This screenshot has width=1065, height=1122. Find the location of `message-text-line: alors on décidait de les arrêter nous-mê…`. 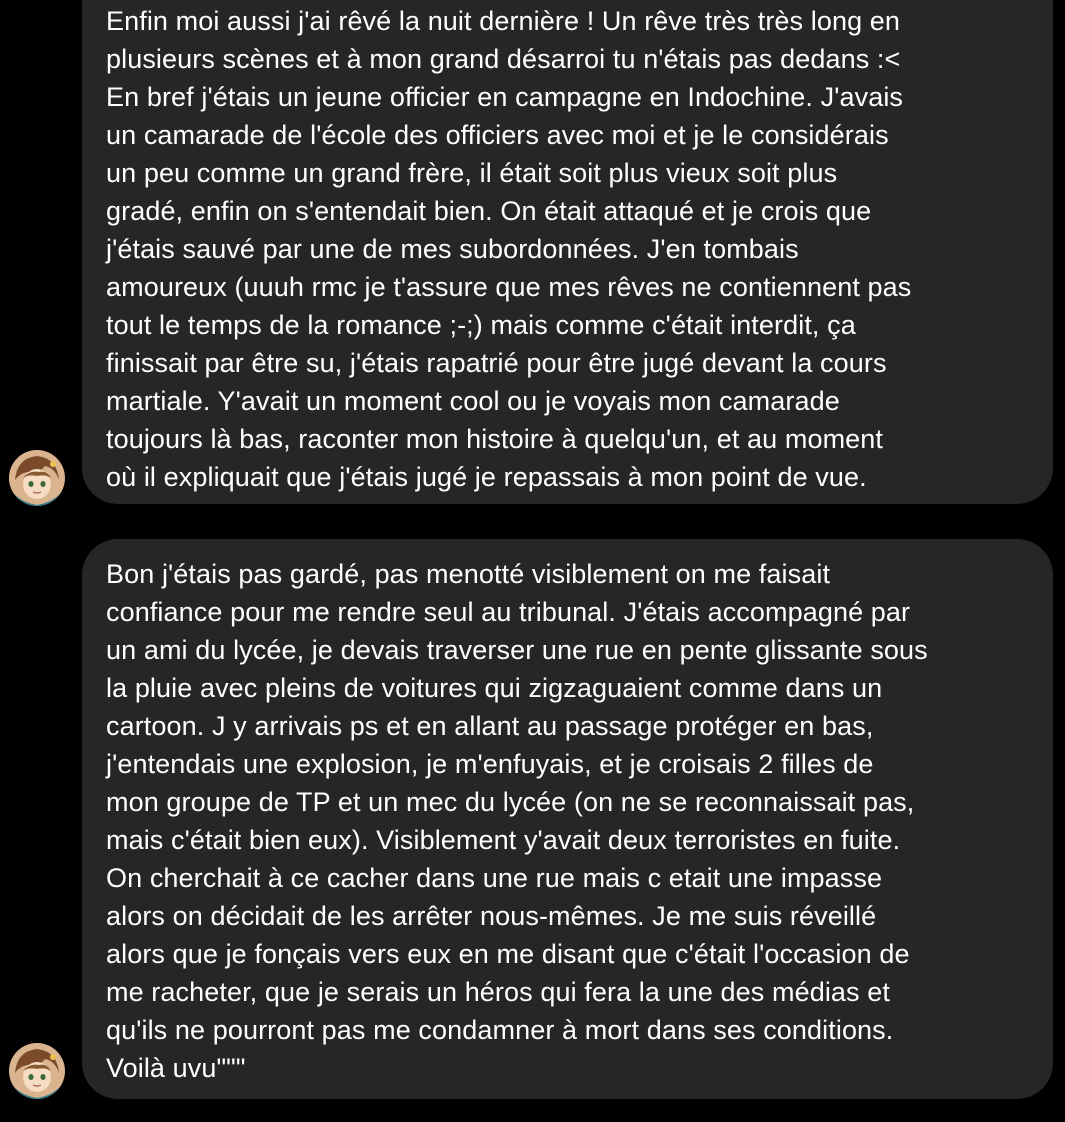

message-text-line: alors on décidait de les arrêter nous-mê… is located at coordinates (491, 916).